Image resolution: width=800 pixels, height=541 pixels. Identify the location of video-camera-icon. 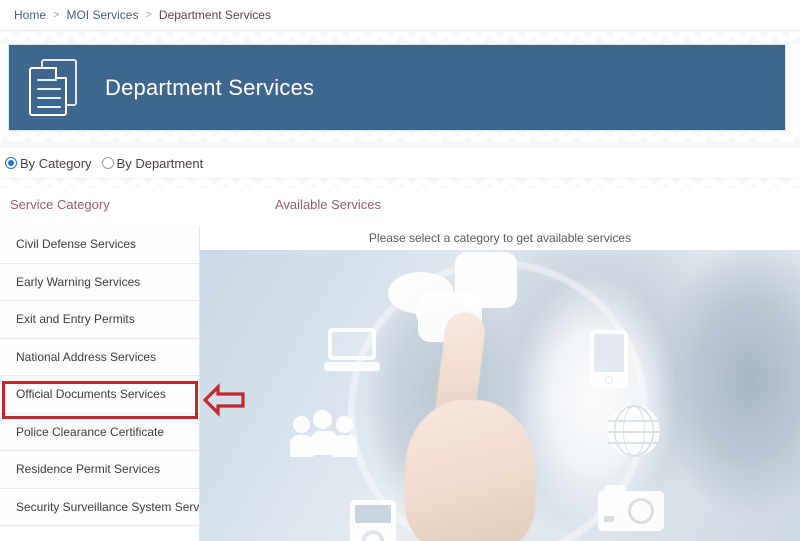
(373, 520).